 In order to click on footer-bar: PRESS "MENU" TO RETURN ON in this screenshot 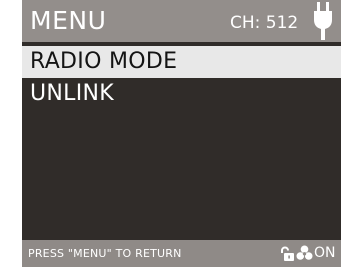, I will do `click(181, 253)`.